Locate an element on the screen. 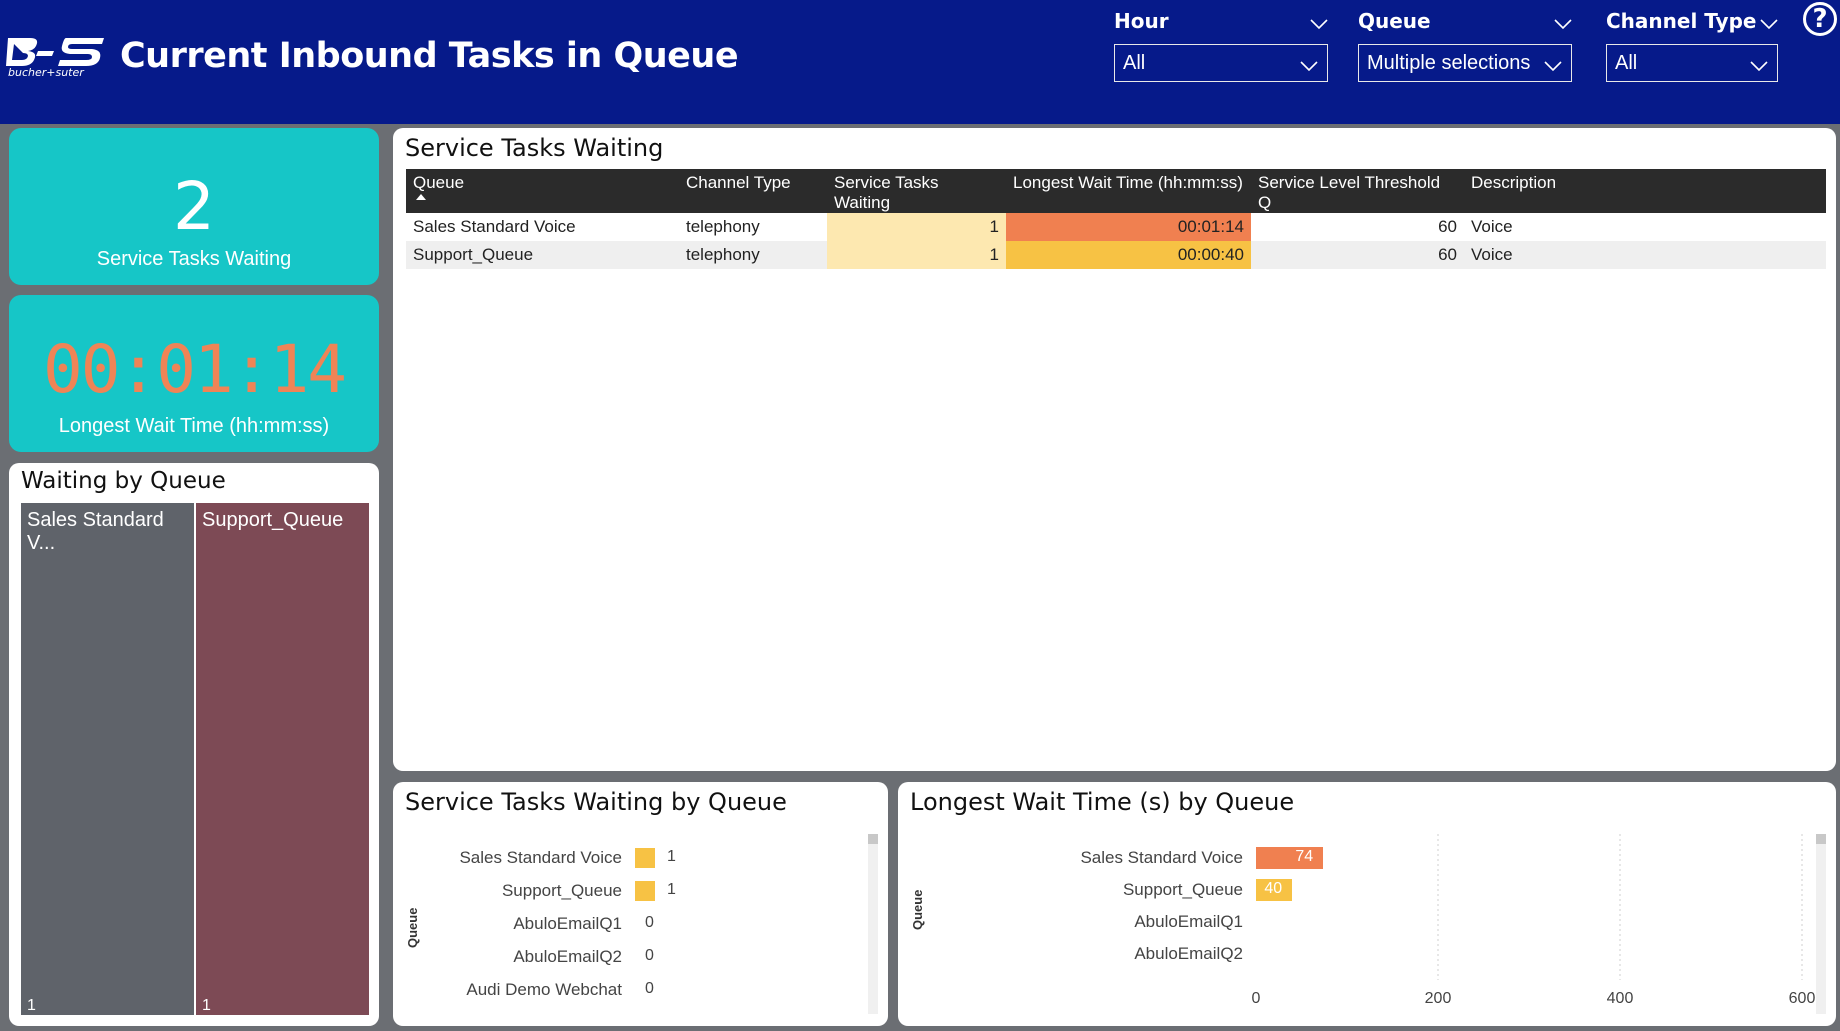 The image size is (1840, 1031). x-tick-label: 400 is located at coordinates (1620, 998).